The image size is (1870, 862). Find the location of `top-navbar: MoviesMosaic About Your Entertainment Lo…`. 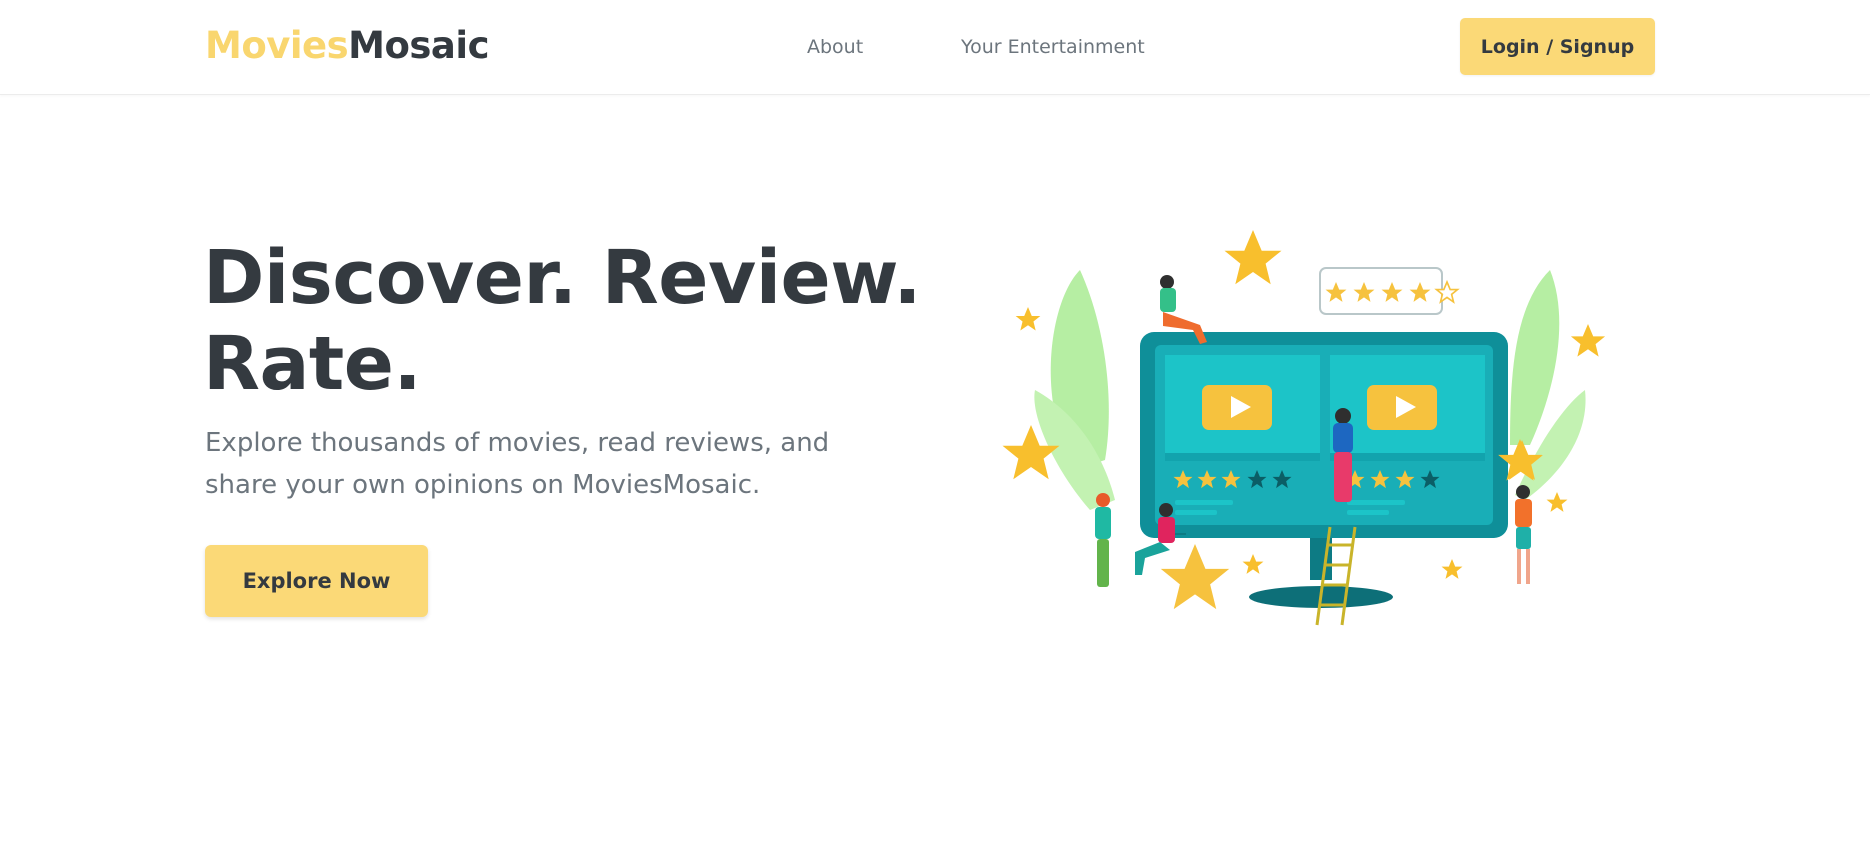

top-navbar: MoviesMosaic About Your Entertainment Lo… is located at coordinates (935, 47).